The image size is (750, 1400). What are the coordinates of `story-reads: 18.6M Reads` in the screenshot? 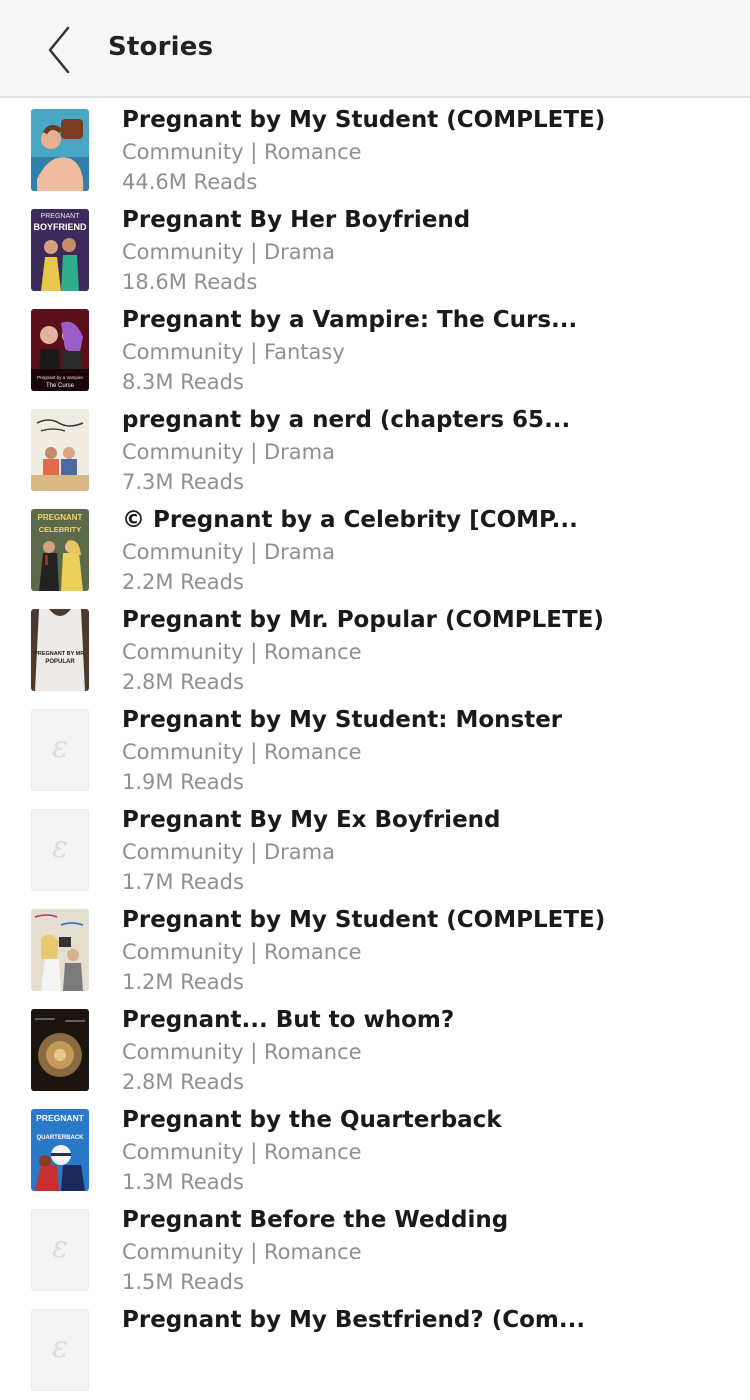 It's located at (190, 282).